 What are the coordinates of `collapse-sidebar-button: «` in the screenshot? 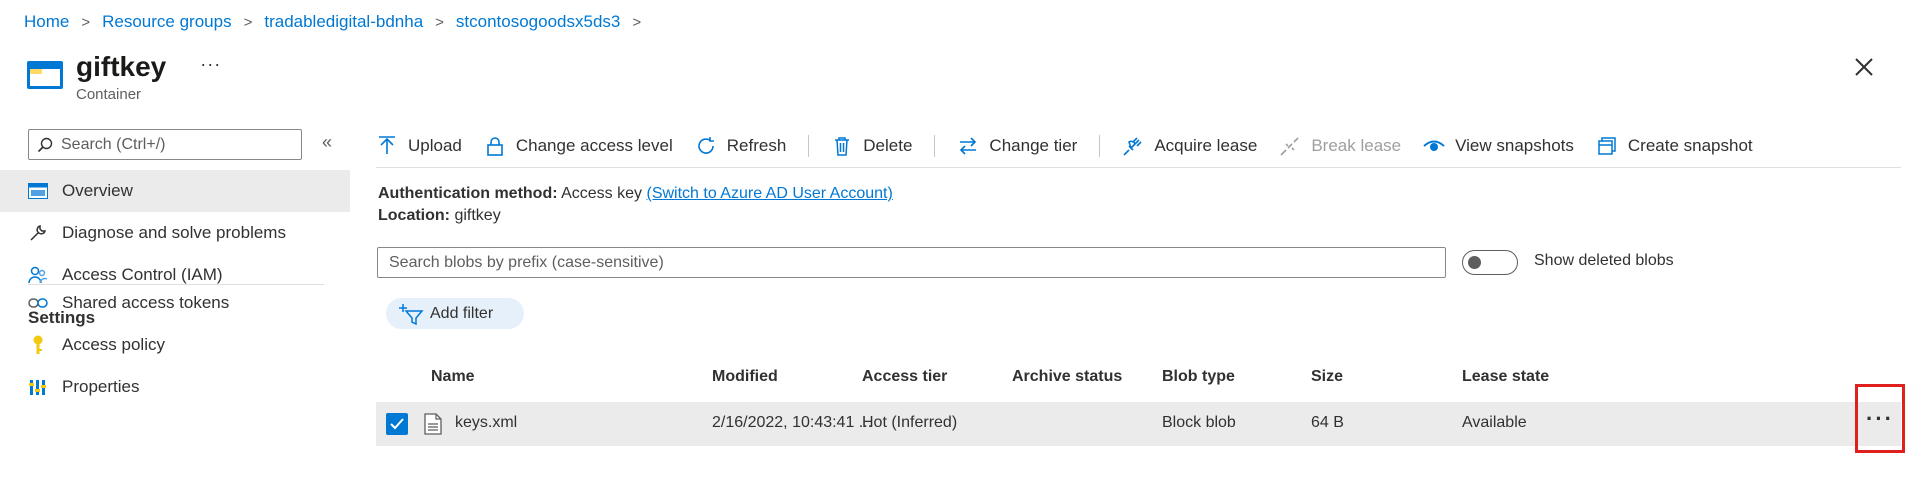 It's located at (327, 142).